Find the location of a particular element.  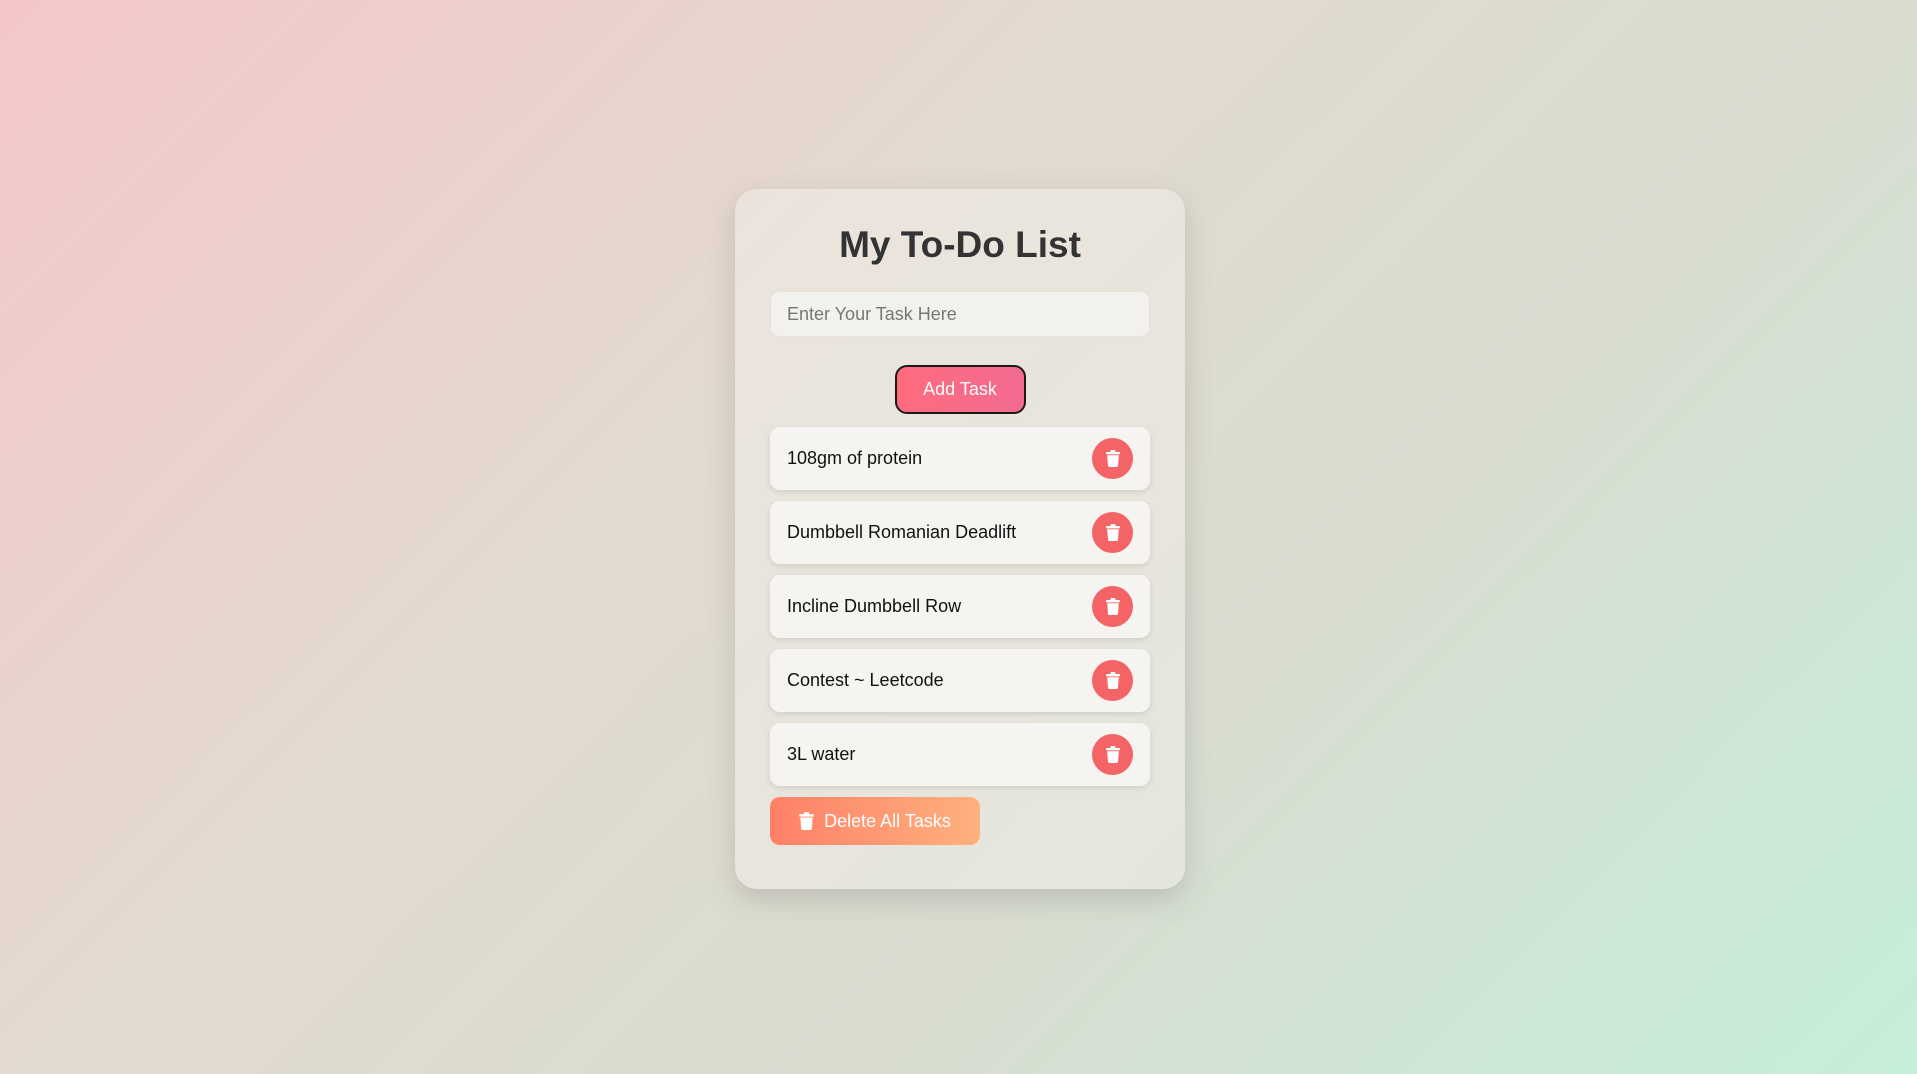

task-item: 3L water is located at coordinates (960, 754).